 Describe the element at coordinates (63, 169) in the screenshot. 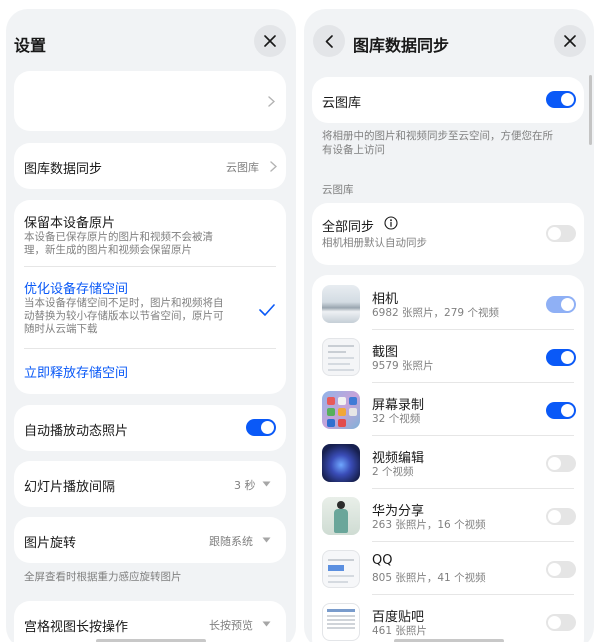

I see `gallery-sync-label: 图库数据同步` at that location.